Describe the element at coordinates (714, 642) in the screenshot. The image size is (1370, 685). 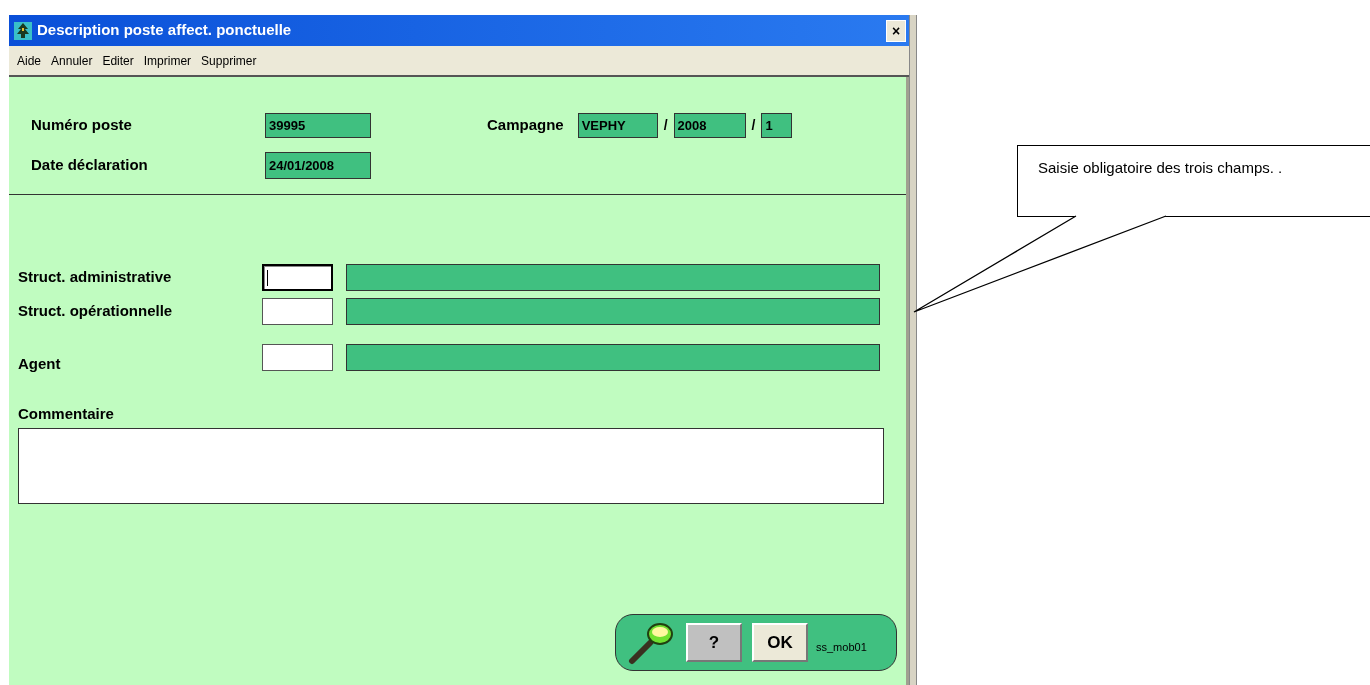
I see `help-button: ?` at that location.